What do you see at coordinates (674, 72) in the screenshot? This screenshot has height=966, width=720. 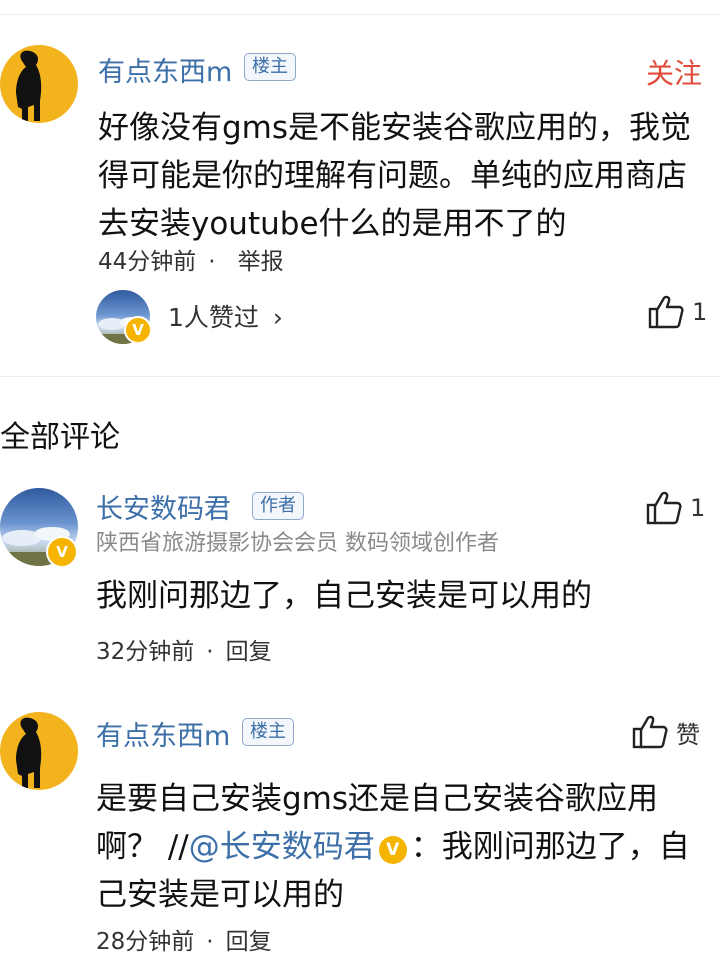 I see `follow-button: 关注` at bounding box center [674, 72].